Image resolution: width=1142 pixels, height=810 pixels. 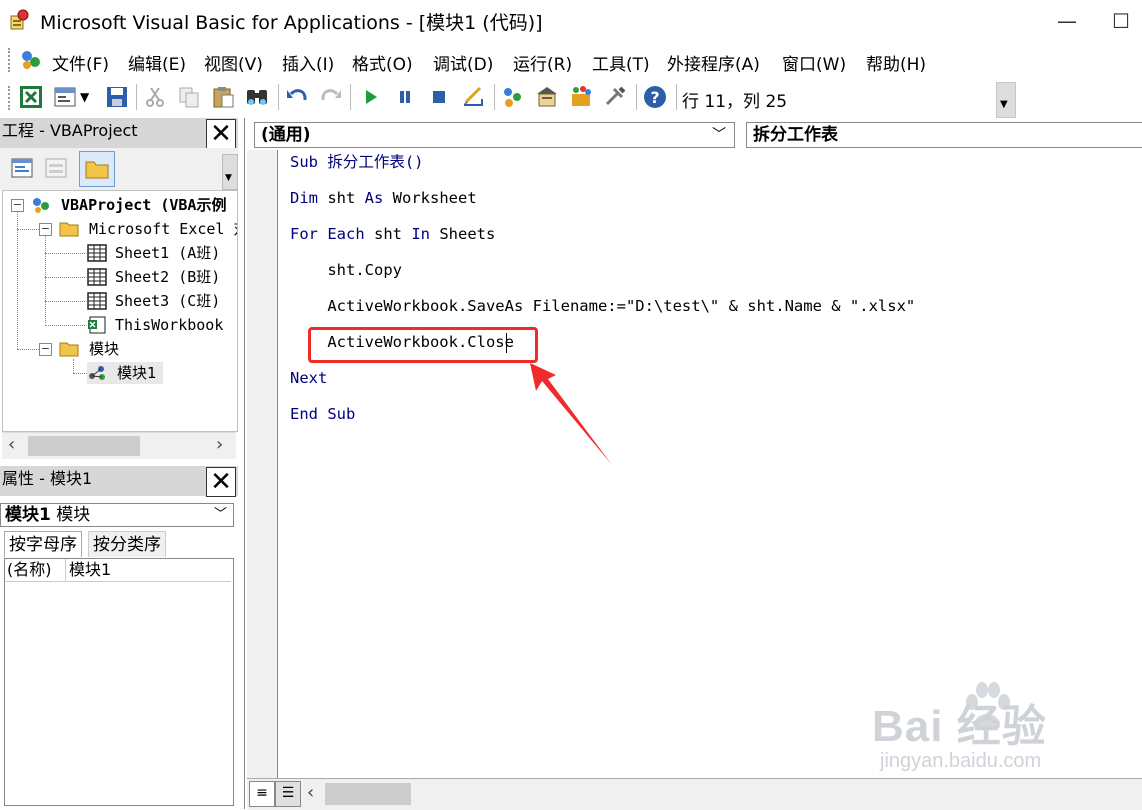 What do you see at coordinates (80, 62) in the screenshot?
I see `menu-file: 文件(F)` at bounding box center [80, 62].